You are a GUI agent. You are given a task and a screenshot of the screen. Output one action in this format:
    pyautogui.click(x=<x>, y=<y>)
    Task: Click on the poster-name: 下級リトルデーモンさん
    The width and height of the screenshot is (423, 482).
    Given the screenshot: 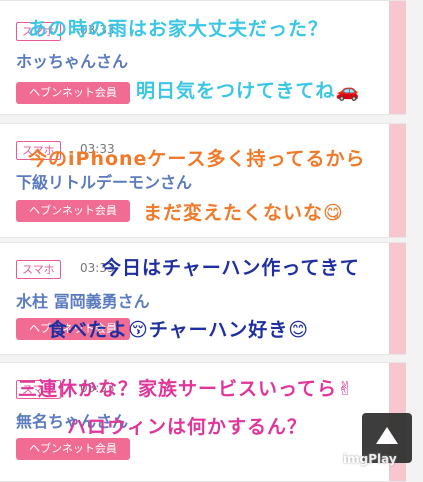 What is the action you would take?
    pyautogui.click(x=104, y=181)
    